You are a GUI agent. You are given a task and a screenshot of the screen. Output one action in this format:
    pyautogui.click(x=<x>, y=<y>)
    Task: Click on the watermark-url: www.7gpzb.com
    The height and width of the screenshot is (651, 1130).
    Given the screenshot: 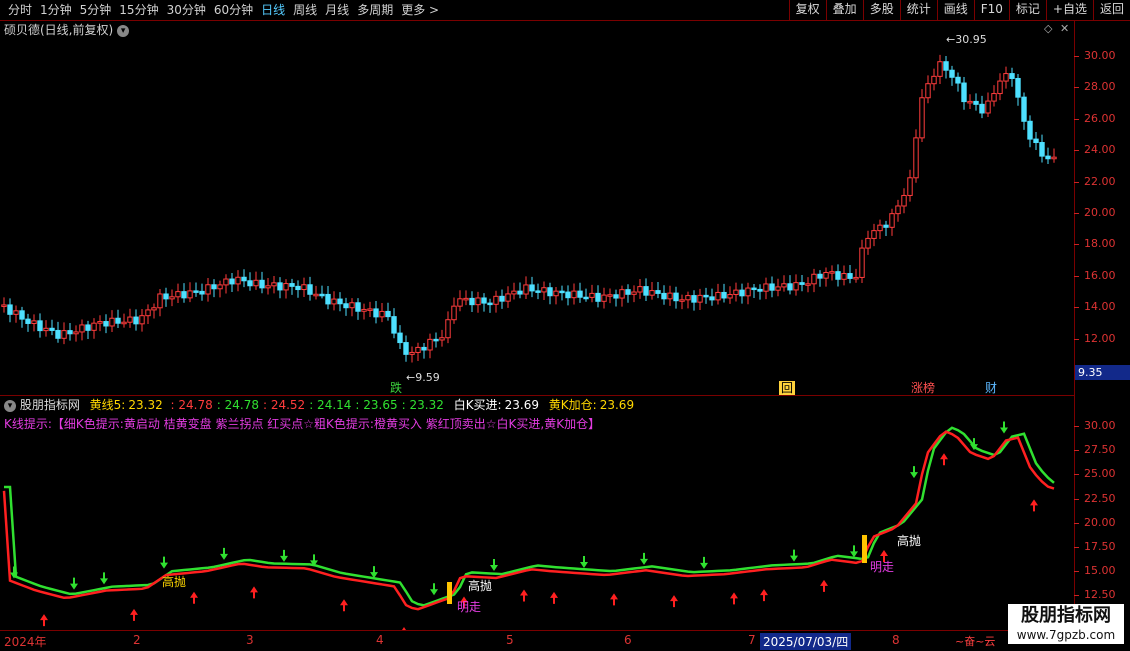 What is the action you would take?
    pyautogui.click(x=1066, y=635)
    